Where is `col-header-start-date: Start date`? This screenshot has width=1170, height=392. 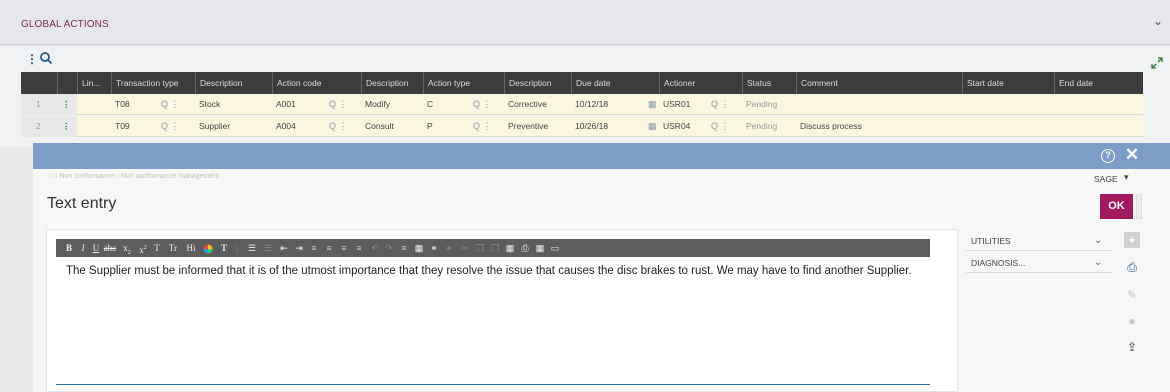
col-header-start-date: Start date is located at coordinates (1008, 83).